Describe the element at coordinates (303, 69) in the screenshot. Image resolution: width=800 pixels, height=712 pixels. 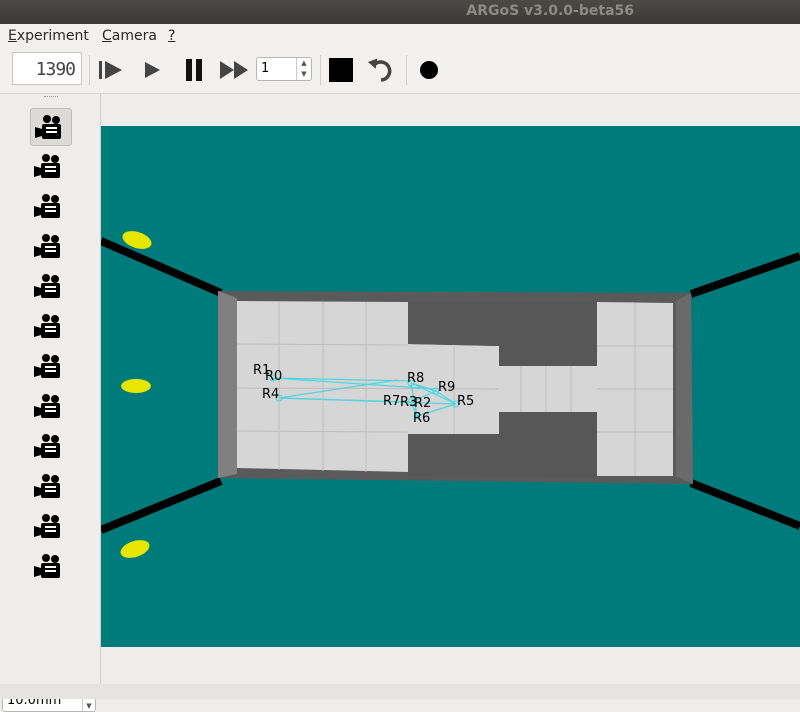
I see `spin-arrows: ▲▼` at that location.